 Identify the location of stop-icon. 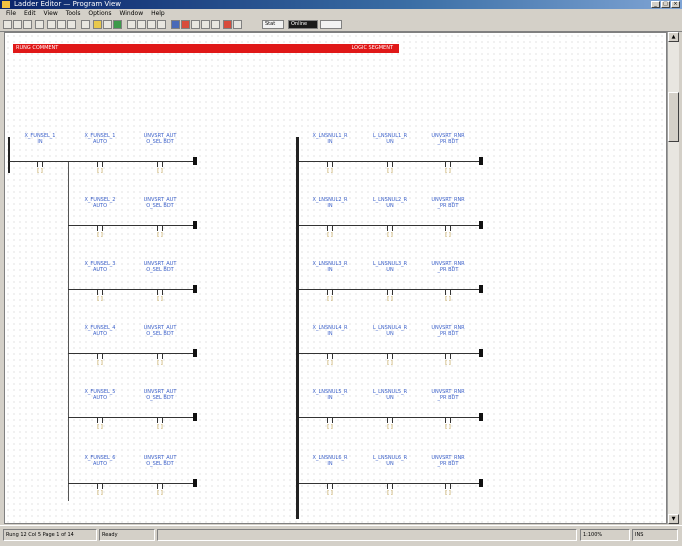
(185, 24).